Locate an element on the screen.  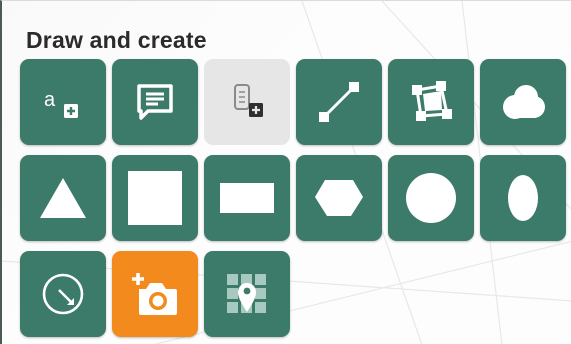
note-tool-button is located at coordinates (247, 102).